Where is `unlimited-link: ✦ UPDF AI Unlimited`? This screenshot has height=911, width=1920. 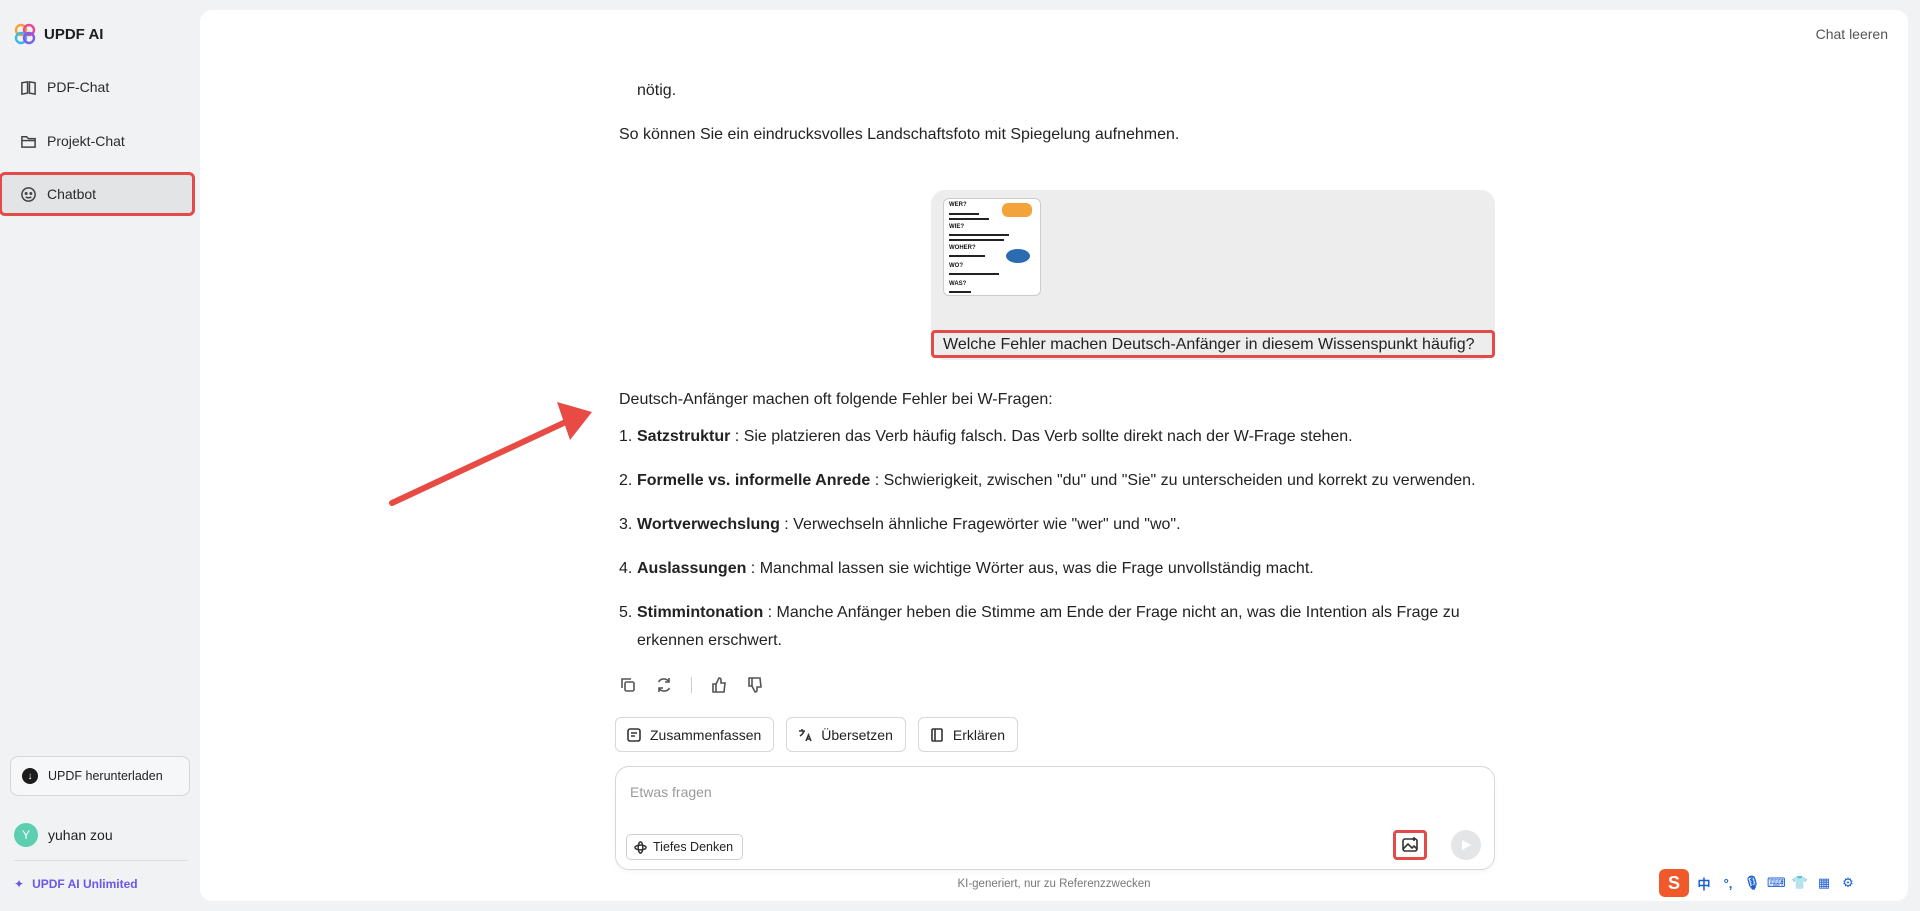
unlimited-link: ✦ UPDF AI Unlimited is located at coordinates (76, 884).